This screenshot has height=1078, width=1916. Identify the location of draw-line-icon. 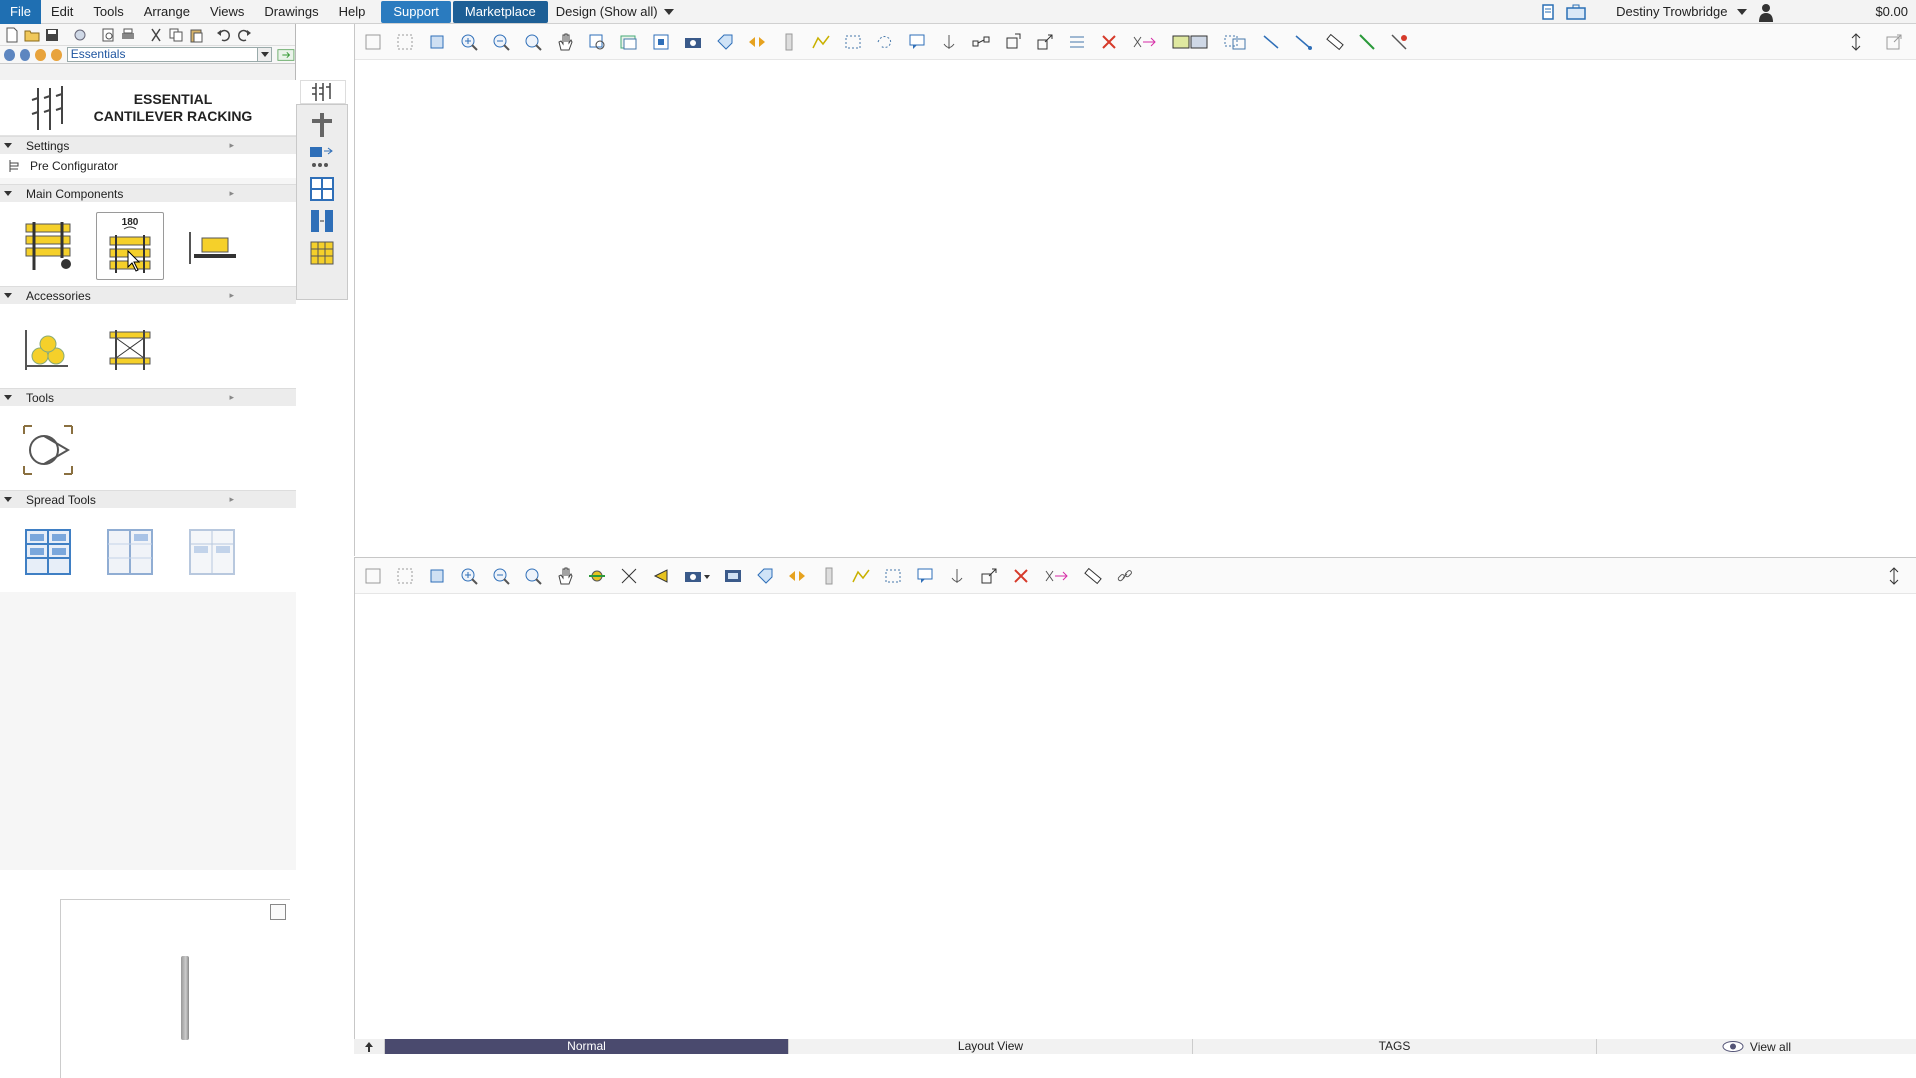
(1271, 42).